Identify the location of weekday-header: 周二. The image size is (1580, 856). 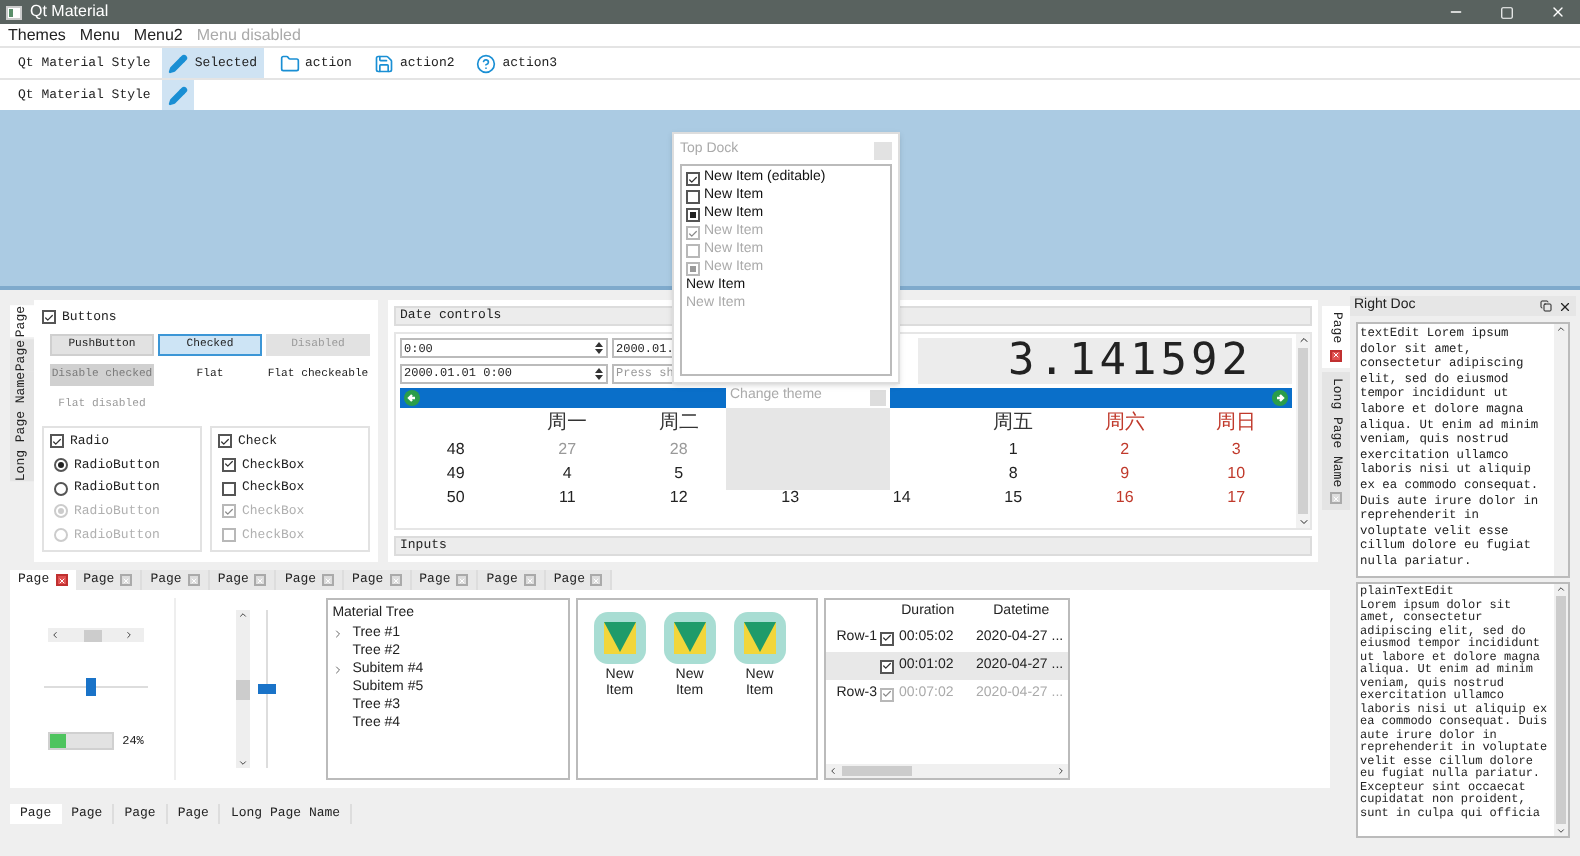
(678, 424).